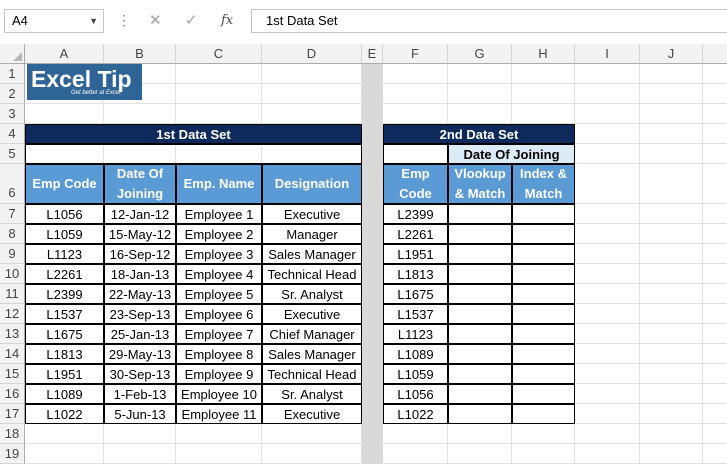 This screenshot has width=727, height=464. I want to click on row-header-19: 19, so click(12, 454).